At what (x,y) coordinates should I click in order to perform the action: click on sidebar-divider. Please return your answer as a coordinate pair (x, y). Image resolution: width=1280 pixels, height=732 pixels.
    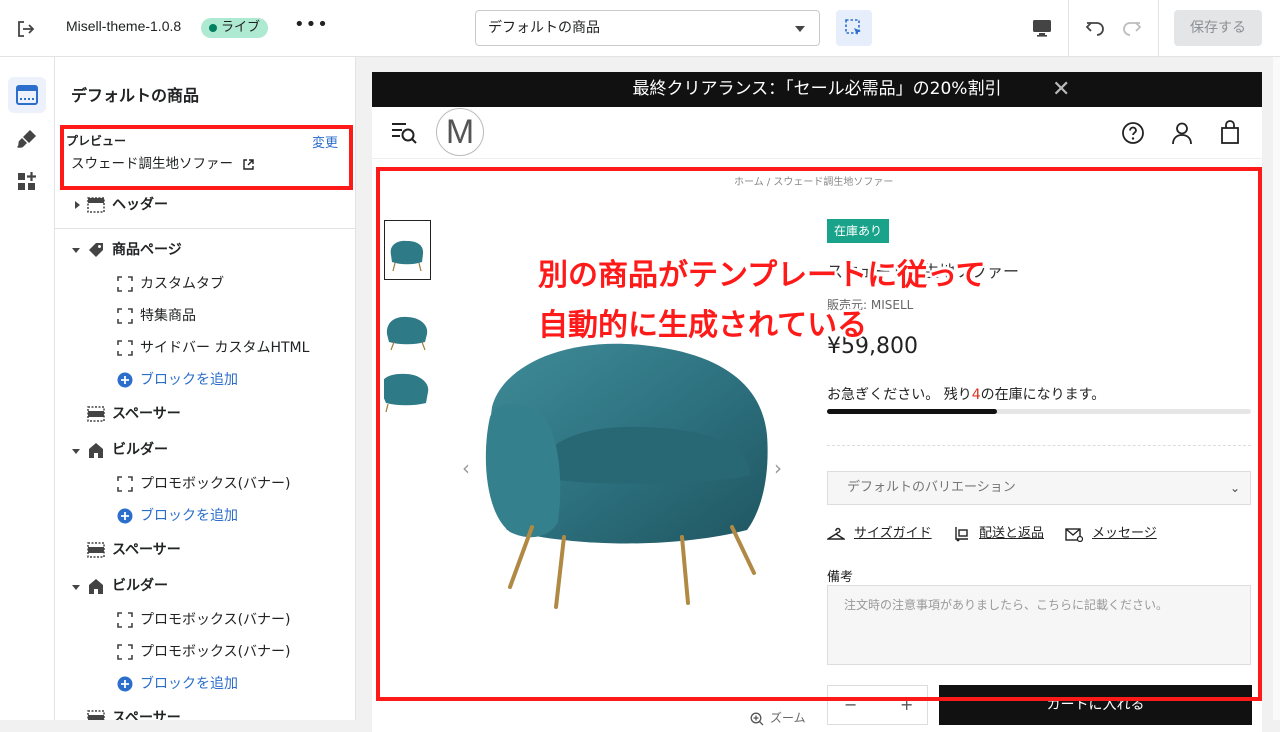
    Looking at the image, I should click on (205, 228).